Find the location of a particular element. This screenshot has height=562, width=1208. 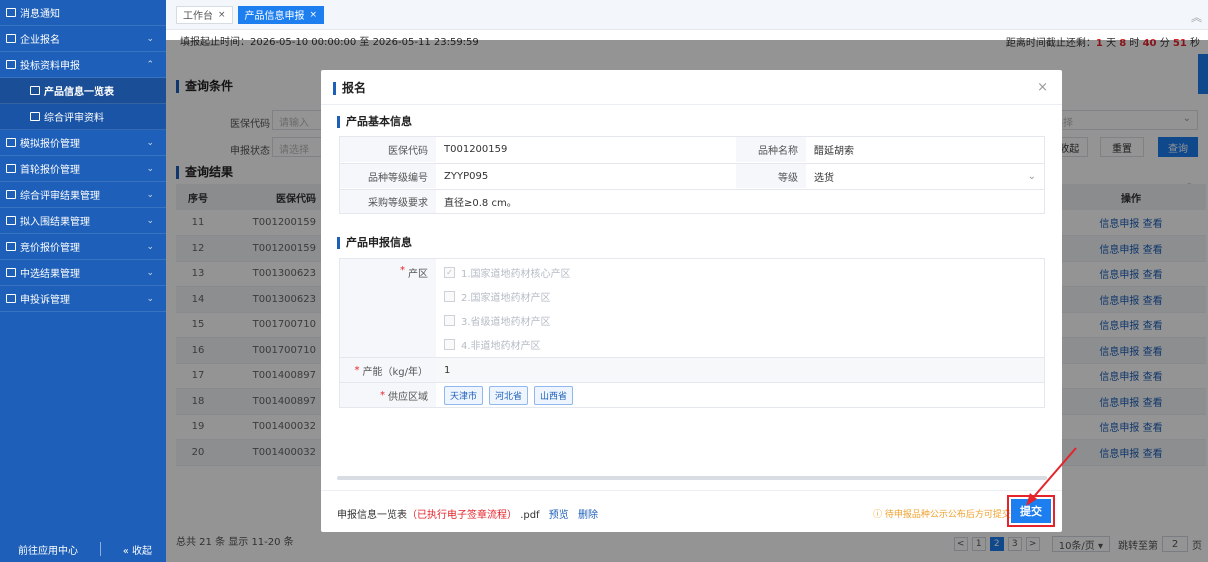

tab-workbench: 工作台 × is located at coordinates (204, 14).